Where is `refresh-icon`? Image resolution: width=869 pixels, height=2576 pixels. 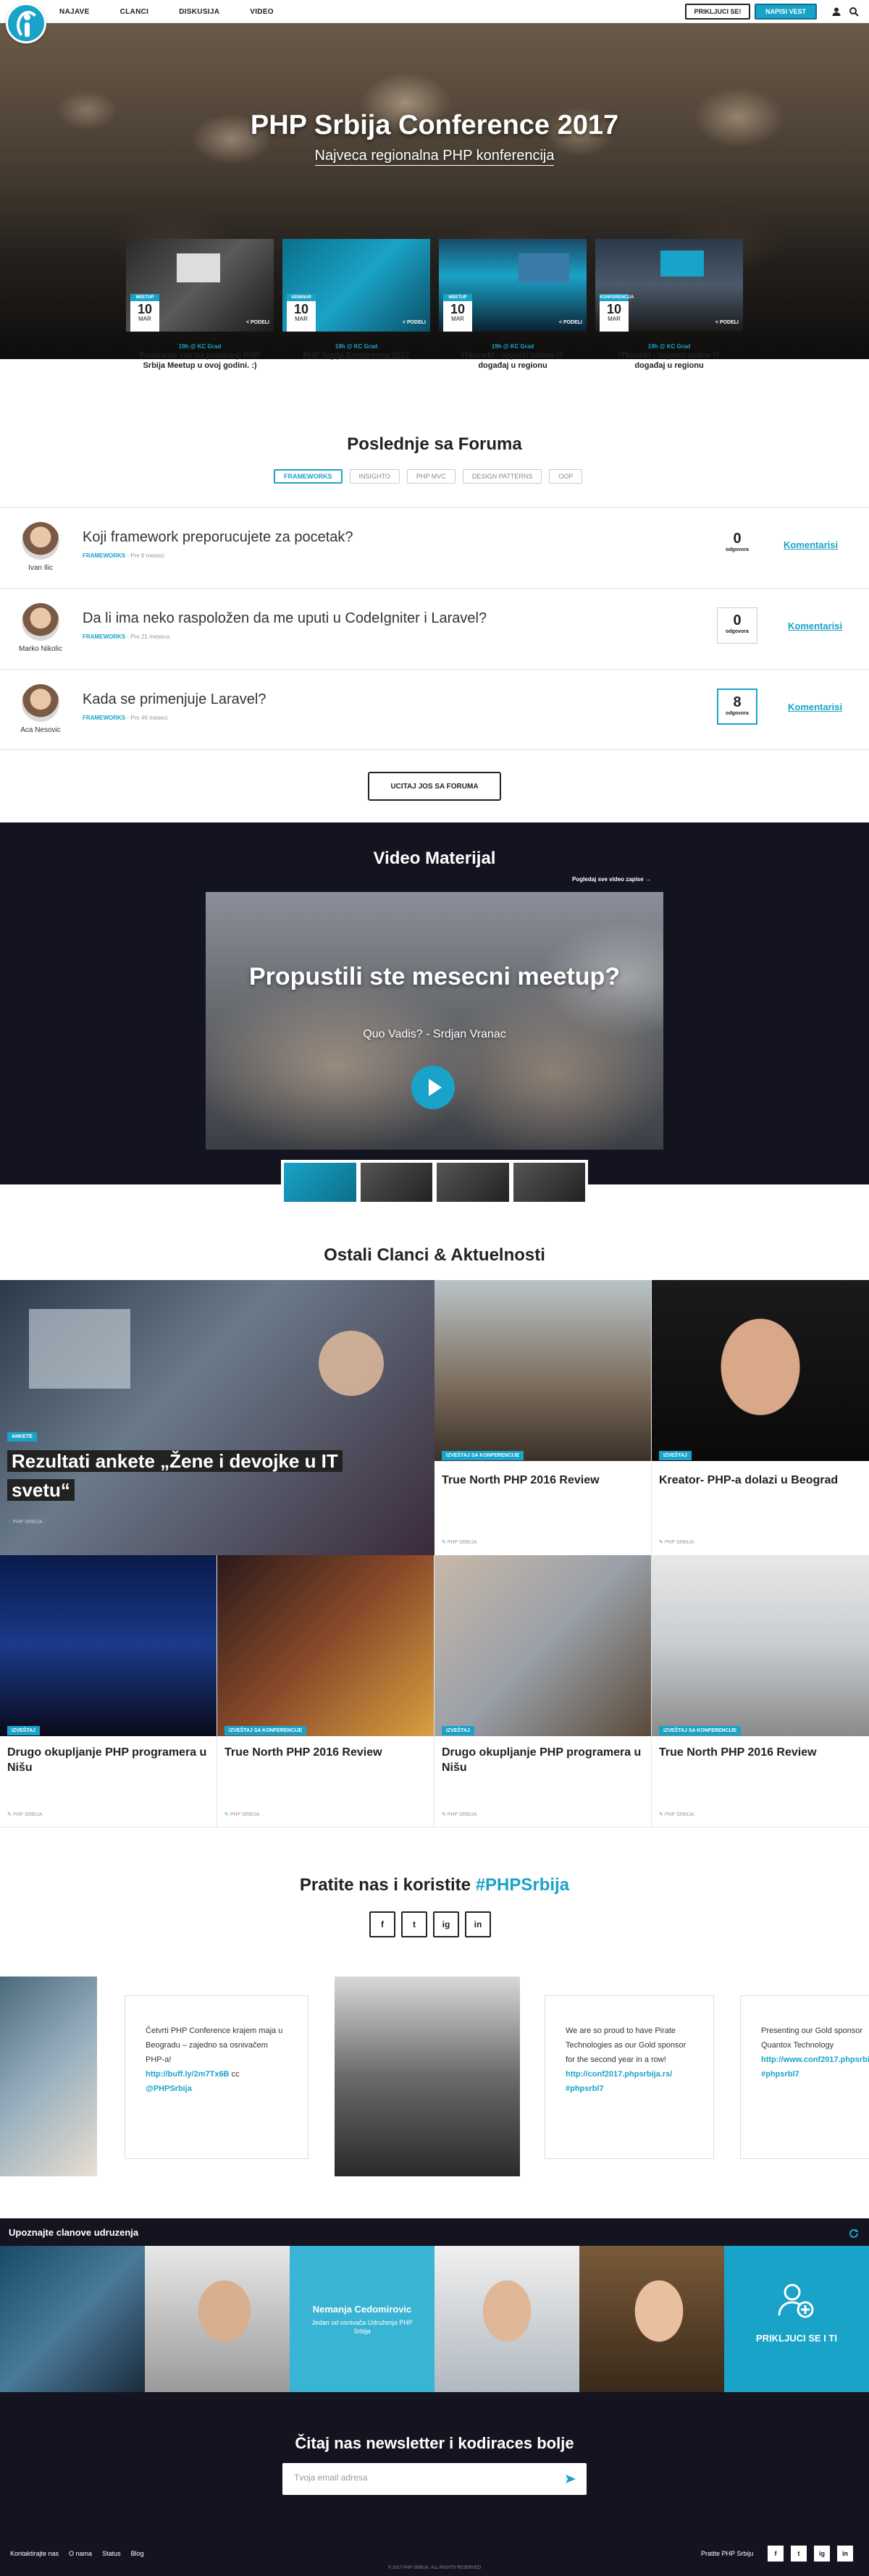 refresh-icon is located at coordinates (854, 2233).